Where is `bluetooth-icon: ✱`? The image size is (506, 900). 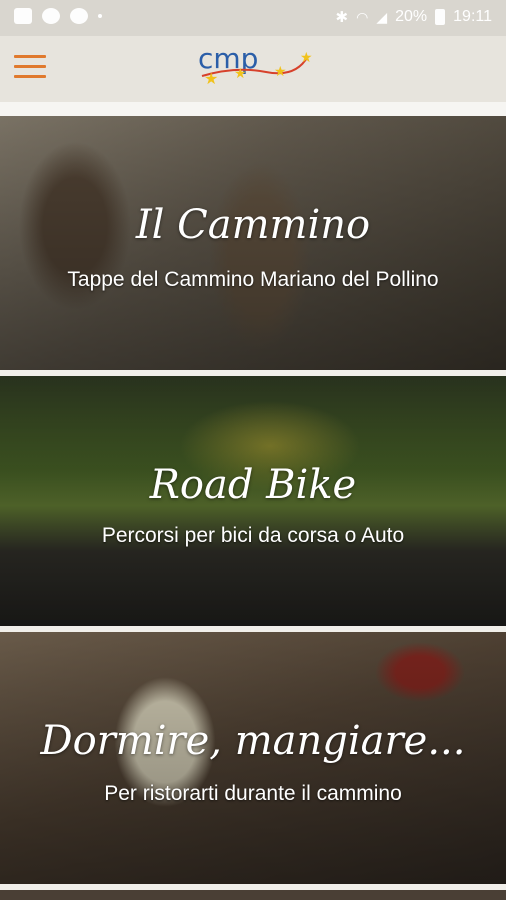
bluetooth-icon: ✱ is located at coordinates (342, 17).